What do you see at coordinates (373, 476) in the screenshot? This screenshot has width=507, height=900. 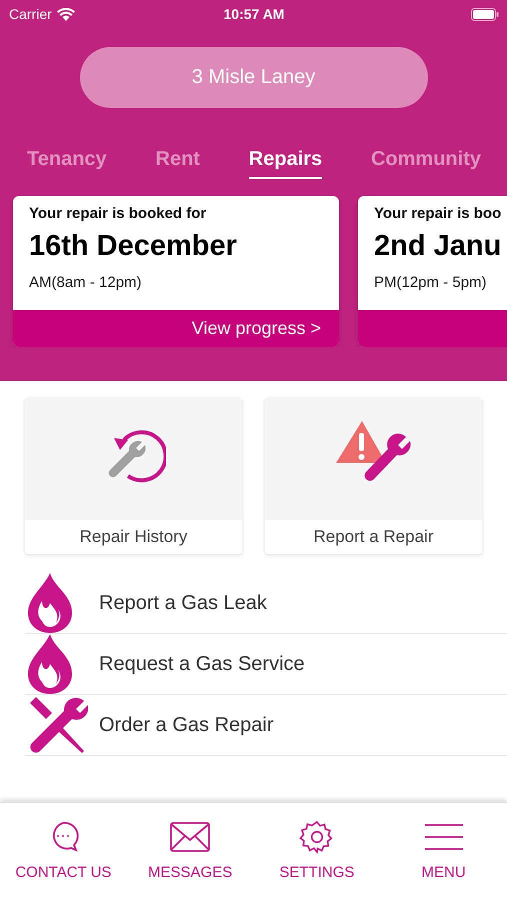 I see `repair-tile: Report a Repair` at bounding box center [373, 476].